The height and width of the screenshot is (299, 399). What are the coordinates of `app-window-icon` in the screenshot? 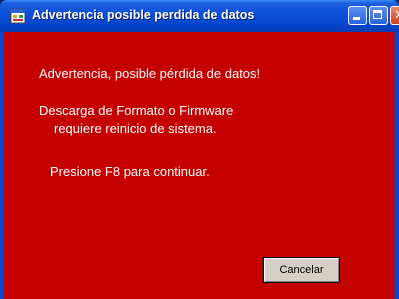 It's located at (18, 16).